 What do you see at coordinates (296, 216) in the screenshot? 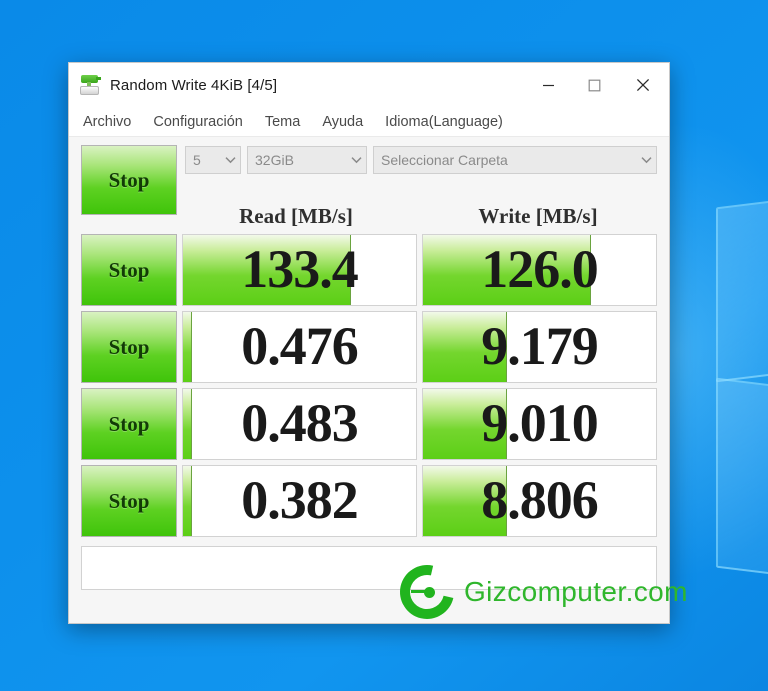
I see `read-column-header: Read [MB/s]` at bounding box center [296, 216].